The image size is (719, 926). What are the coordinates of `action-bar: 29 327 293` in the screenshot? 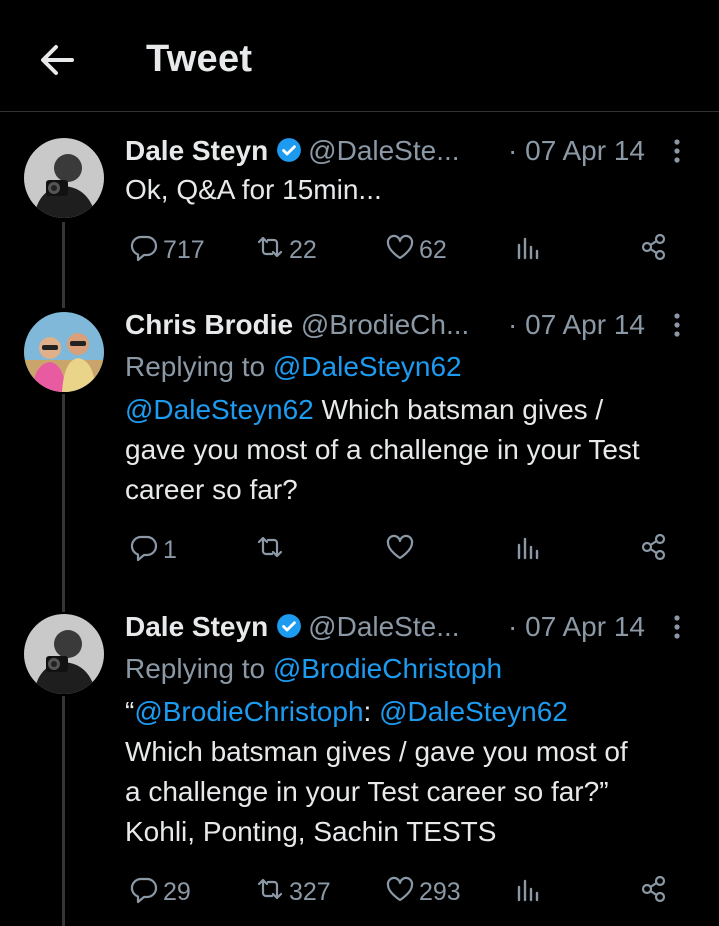 It's located at (397, 892).